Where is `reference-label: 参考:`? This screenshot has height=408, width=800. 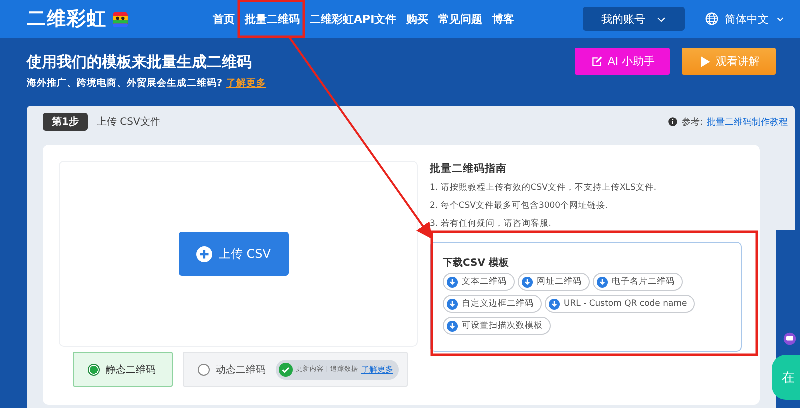
reference-label: 参考: is located at coordinates (692, 122).